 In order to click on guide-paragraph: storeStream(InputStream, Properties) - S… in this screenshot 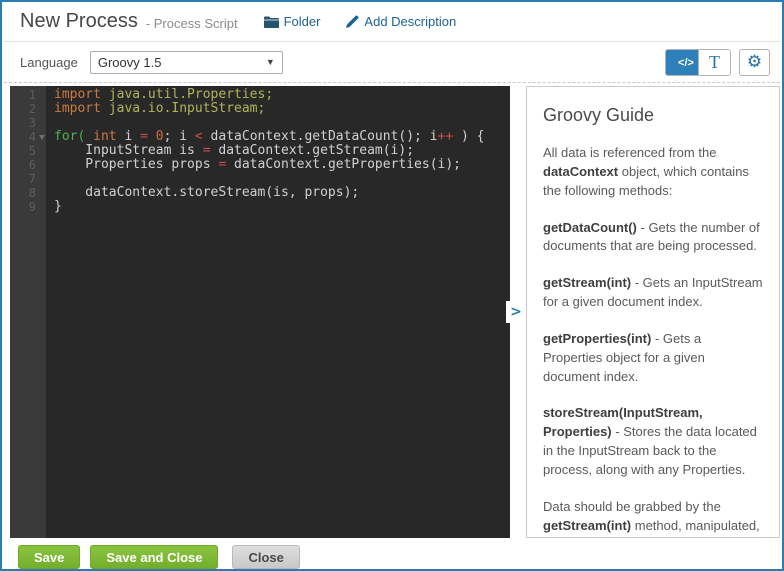, I will do `click(650, 441)`.